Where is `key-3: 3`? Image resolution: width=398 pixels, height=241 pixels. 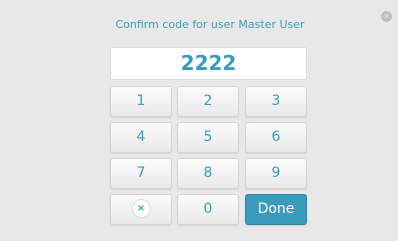
key-3: 3 is located at coordinates (276, 101).